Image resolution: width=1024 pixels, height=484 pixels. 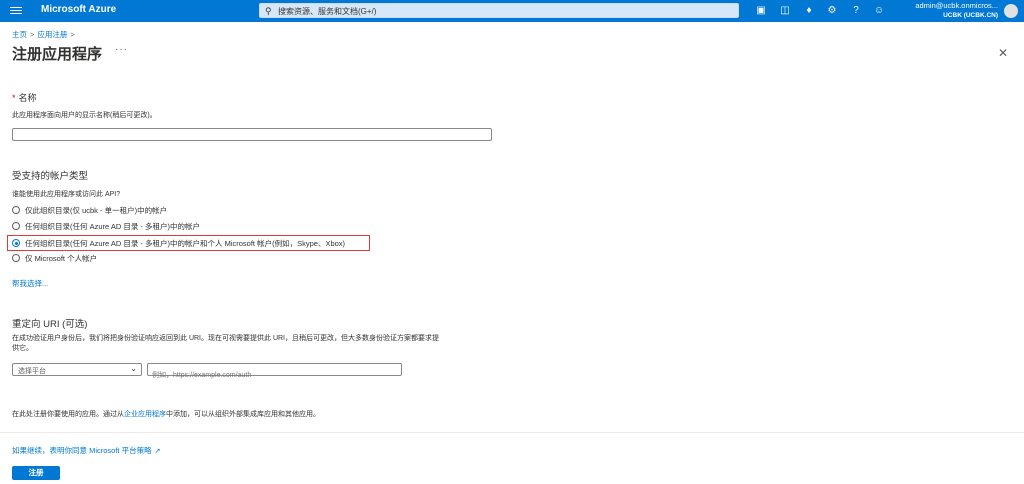 I want to click on chevron-down-icon: ⌄, so click(x=133, y=368).